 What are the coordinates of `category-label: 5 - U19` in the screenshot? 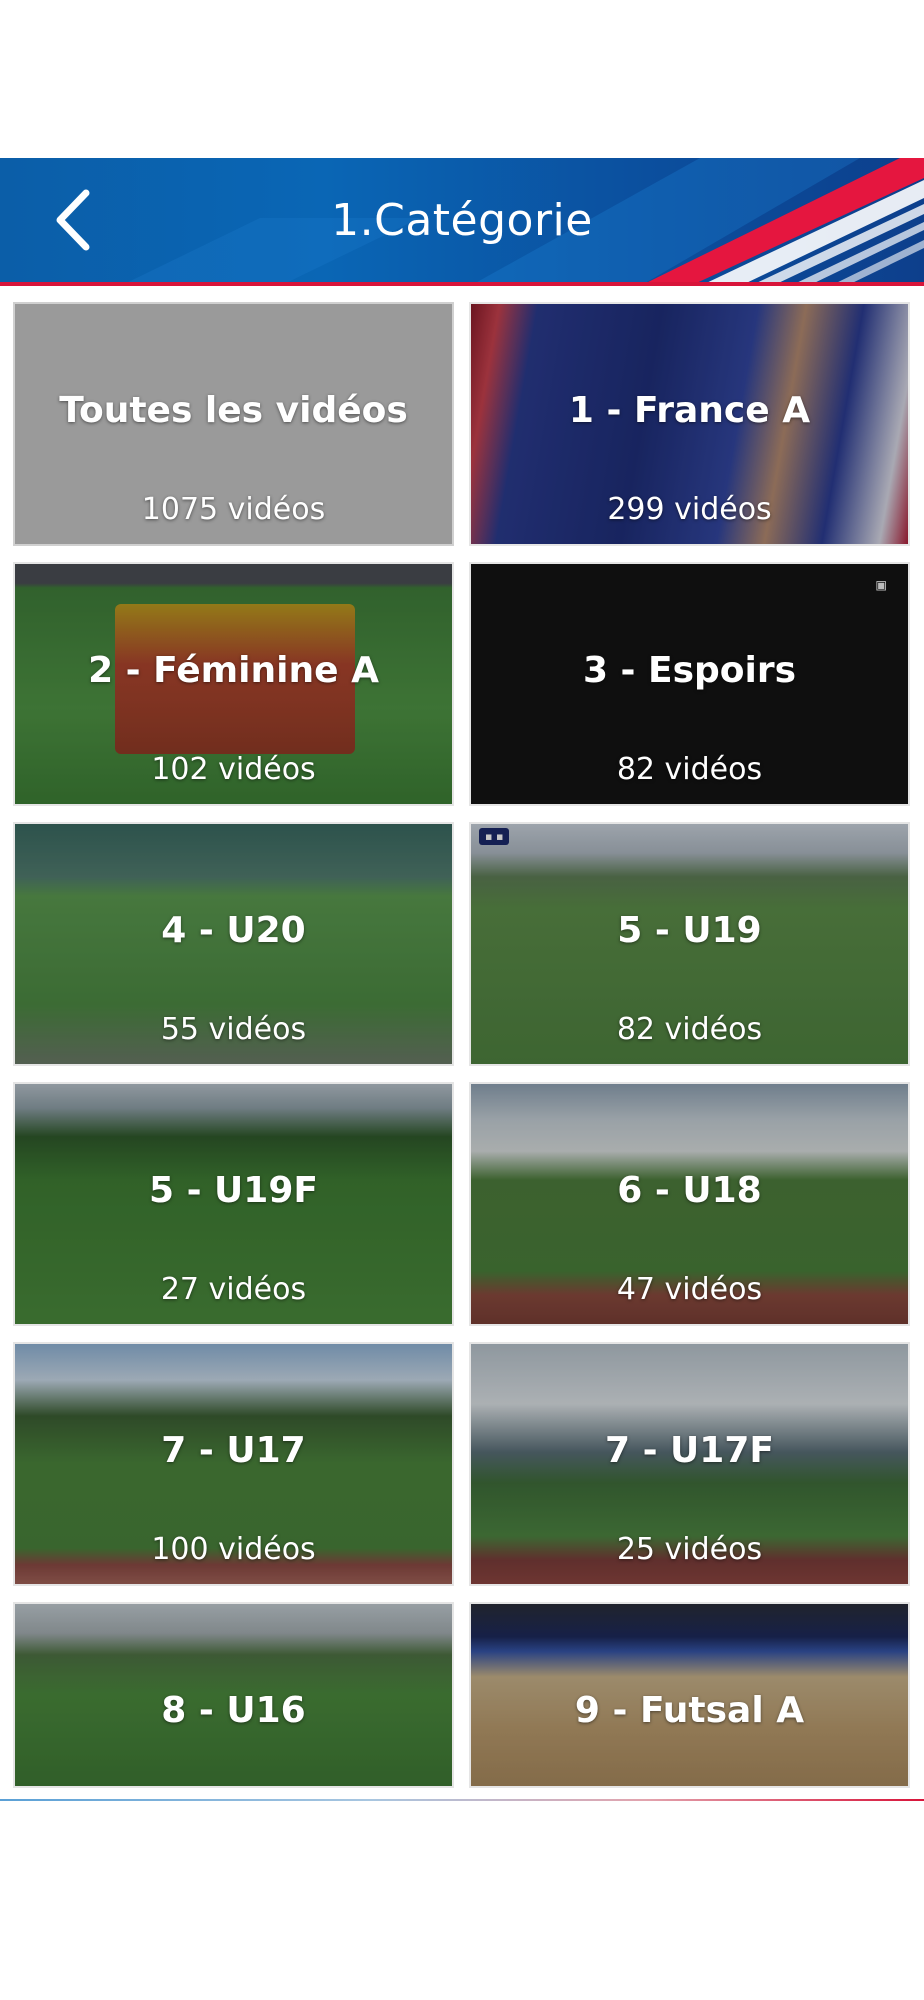 It's located at (689, 930).